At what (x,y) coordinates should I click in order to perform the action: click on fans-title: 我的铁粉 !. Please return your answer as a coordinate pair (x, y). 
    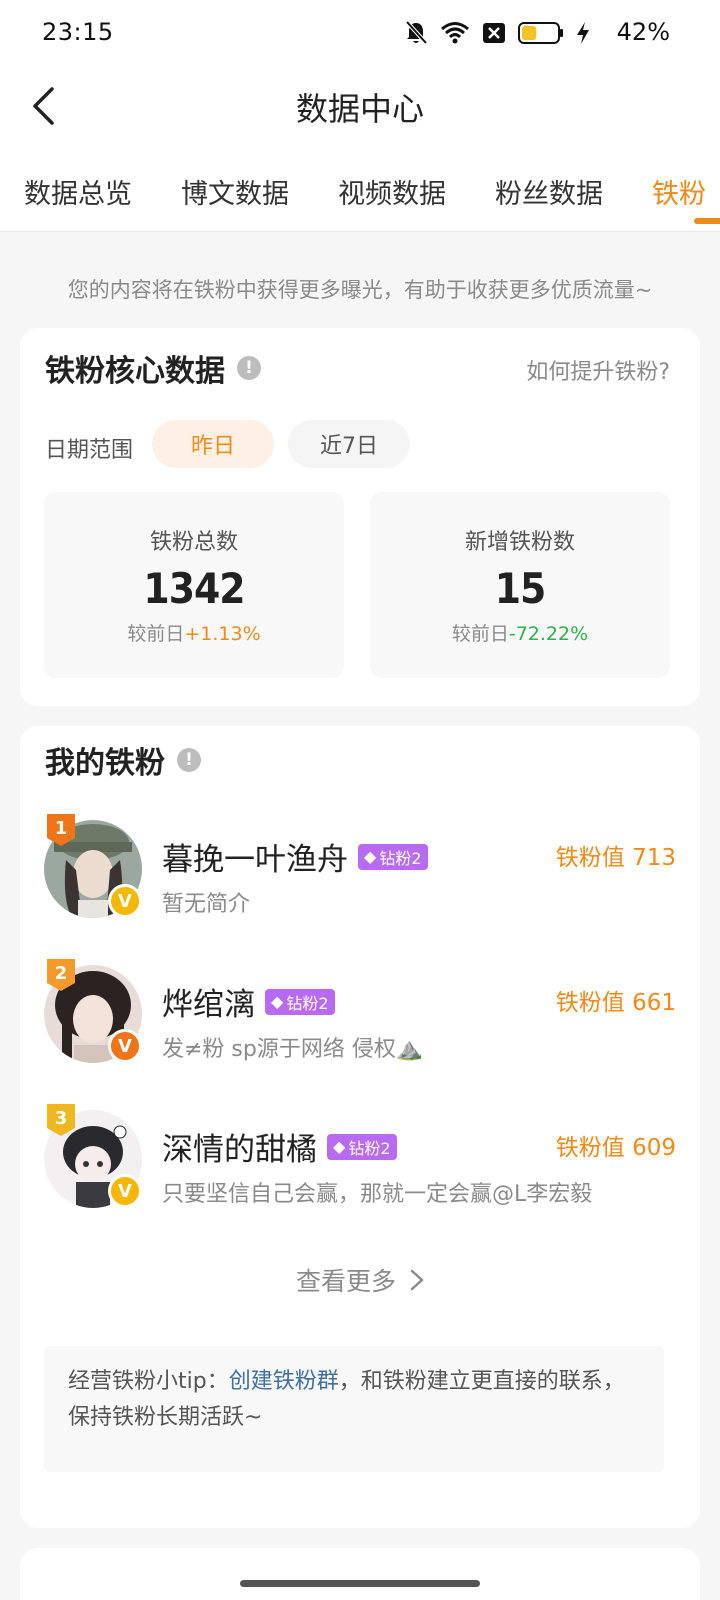
    Looking at the image, I should click on (123, 760).